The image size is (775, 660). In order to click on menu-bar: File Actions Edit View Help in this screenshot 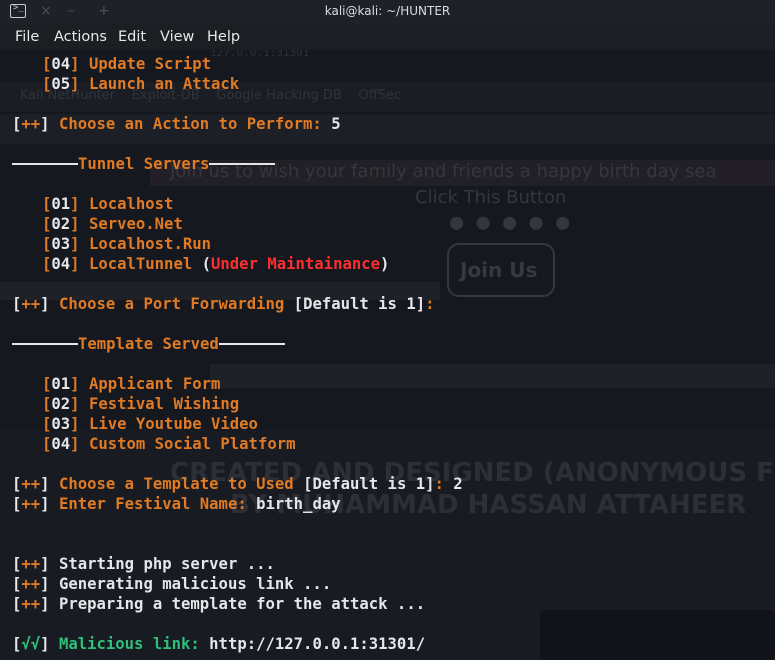, I will do `click(387, 37)`.